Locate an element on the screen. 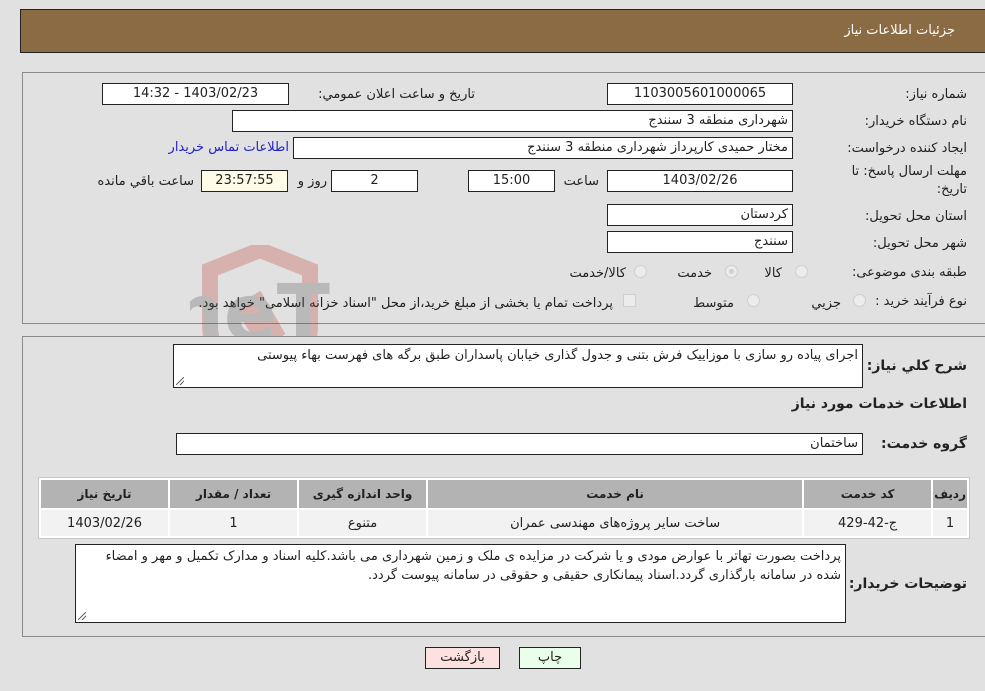 Image resolution: width=985 pixels, height=691 pixels. cell-service-code: ج-42-429 is located at coordinates (868, 523).